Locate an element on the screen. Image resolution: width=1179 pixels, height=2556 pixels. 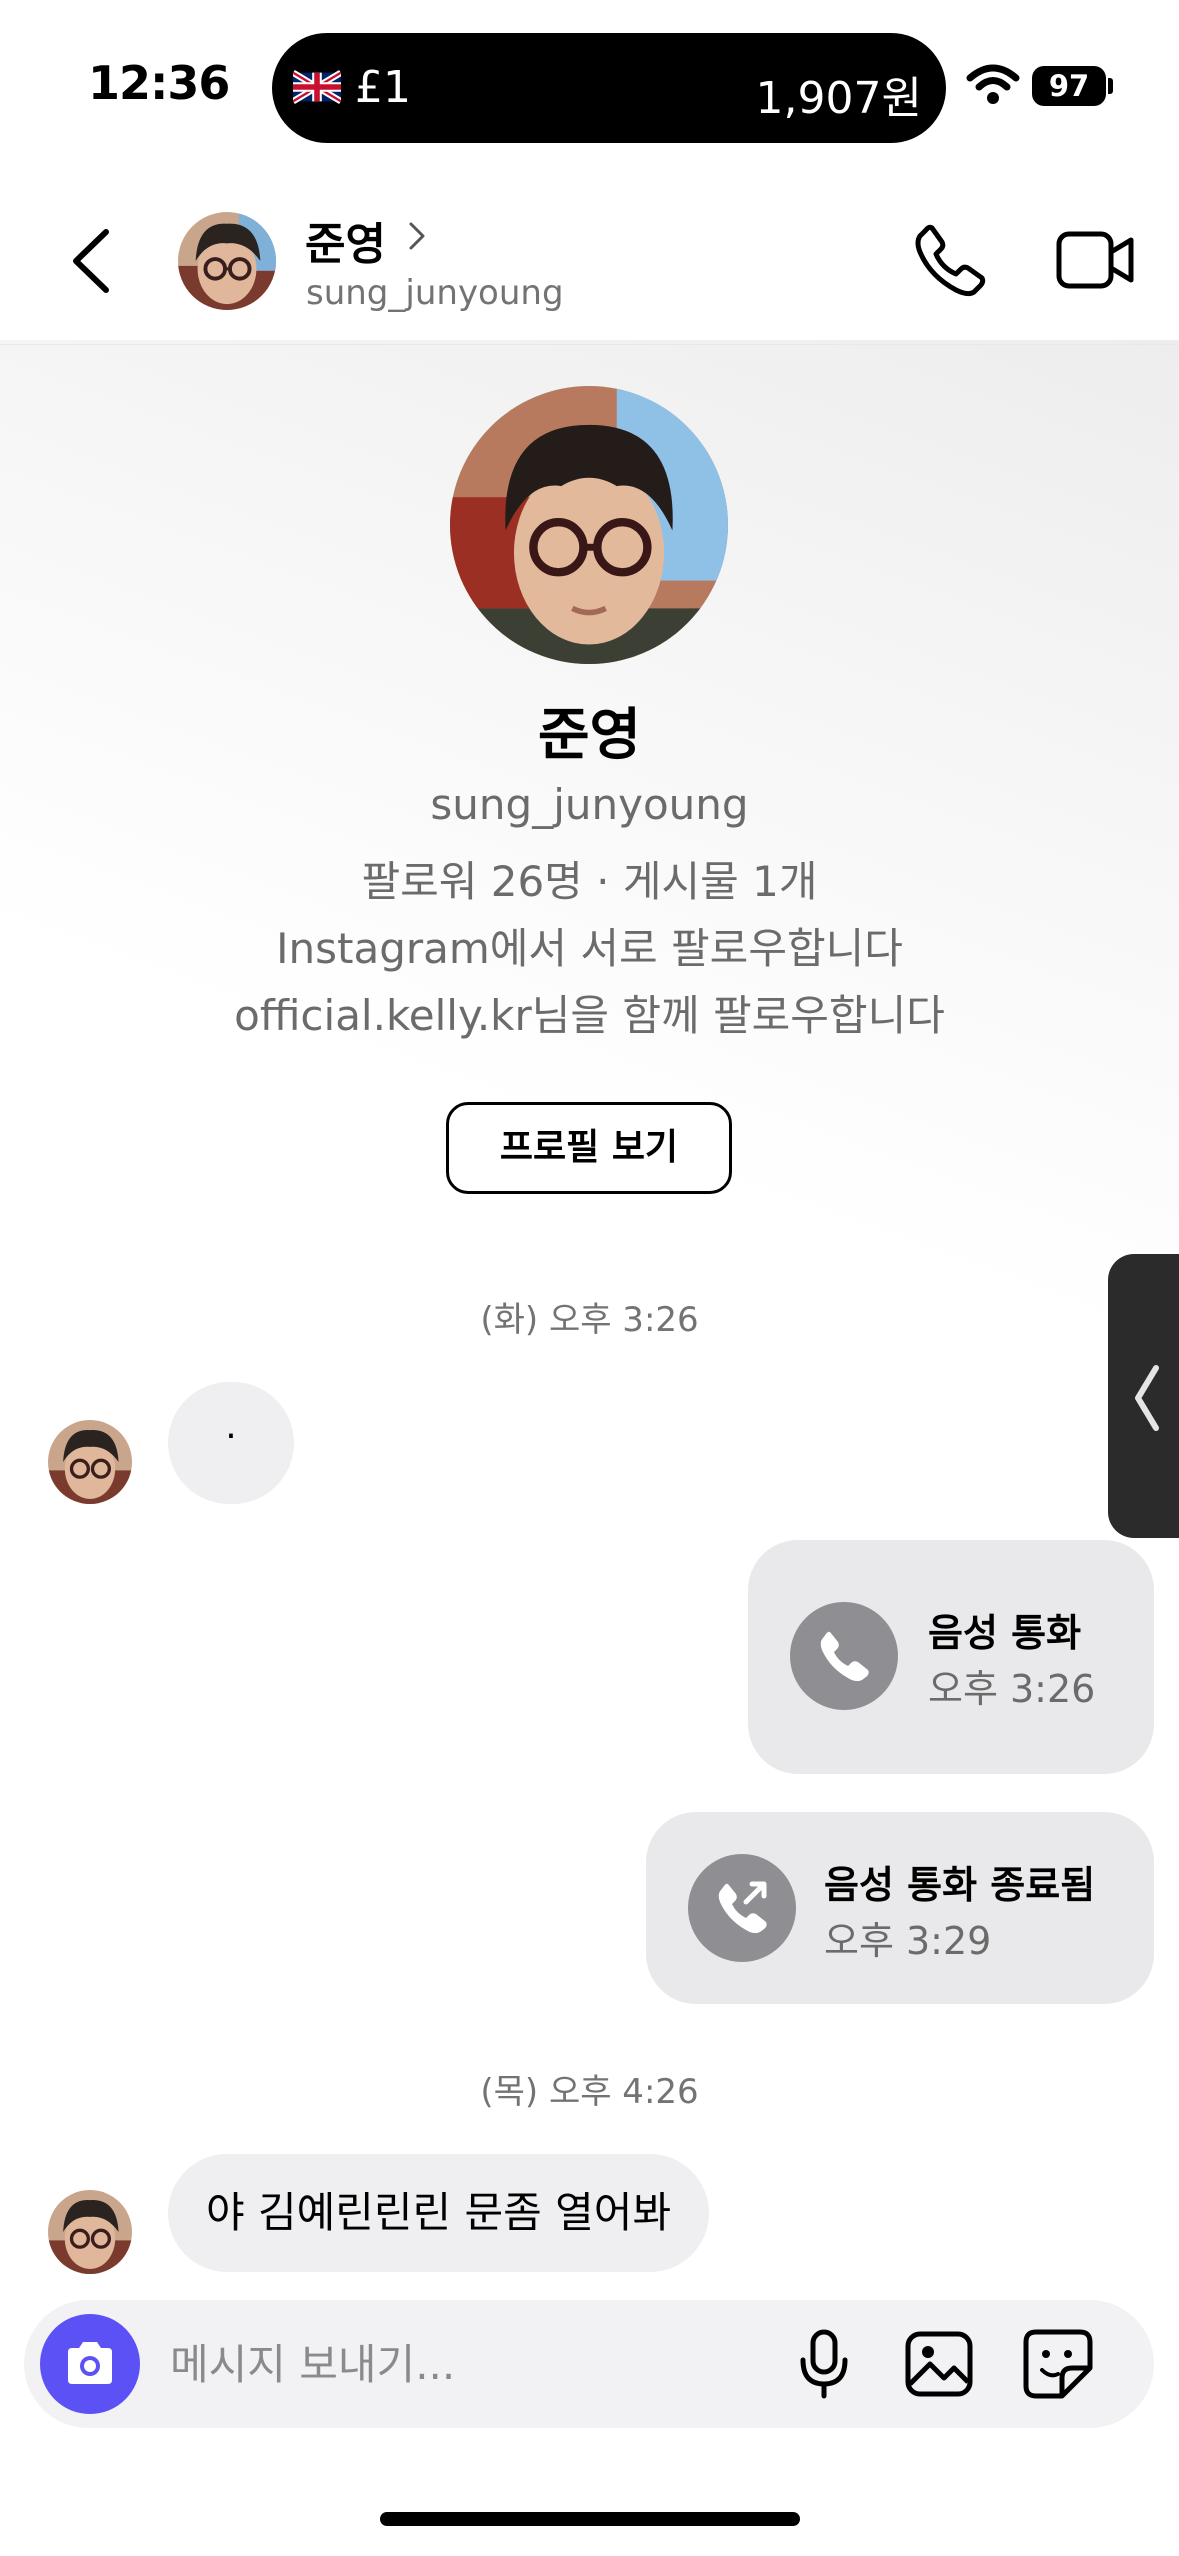
message-input is located at coordinates (470, 2364).